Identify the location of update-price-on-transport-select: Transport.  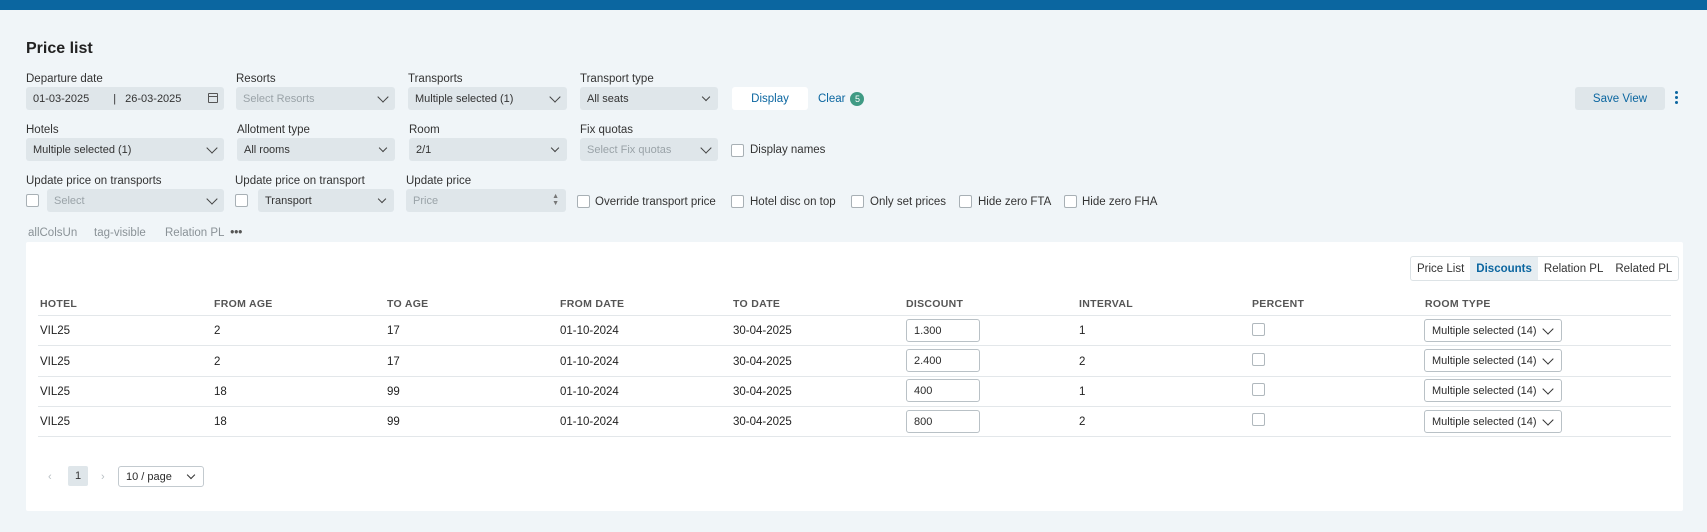
(326, 200).